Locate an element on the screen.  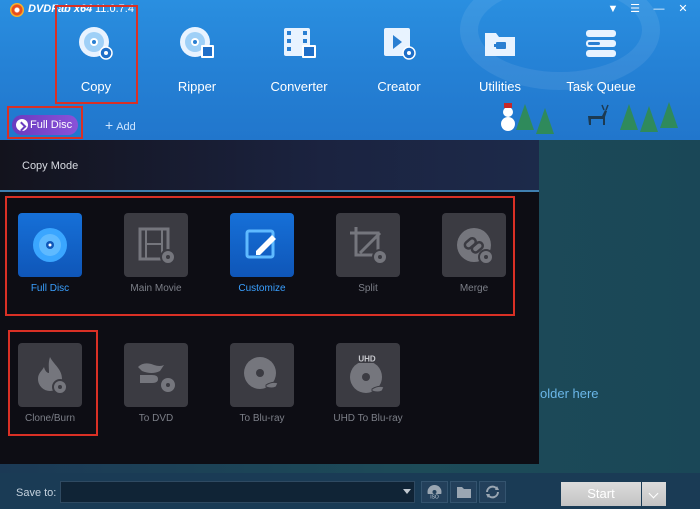
nav-label: Utilities is located at coordinates (500, 86).